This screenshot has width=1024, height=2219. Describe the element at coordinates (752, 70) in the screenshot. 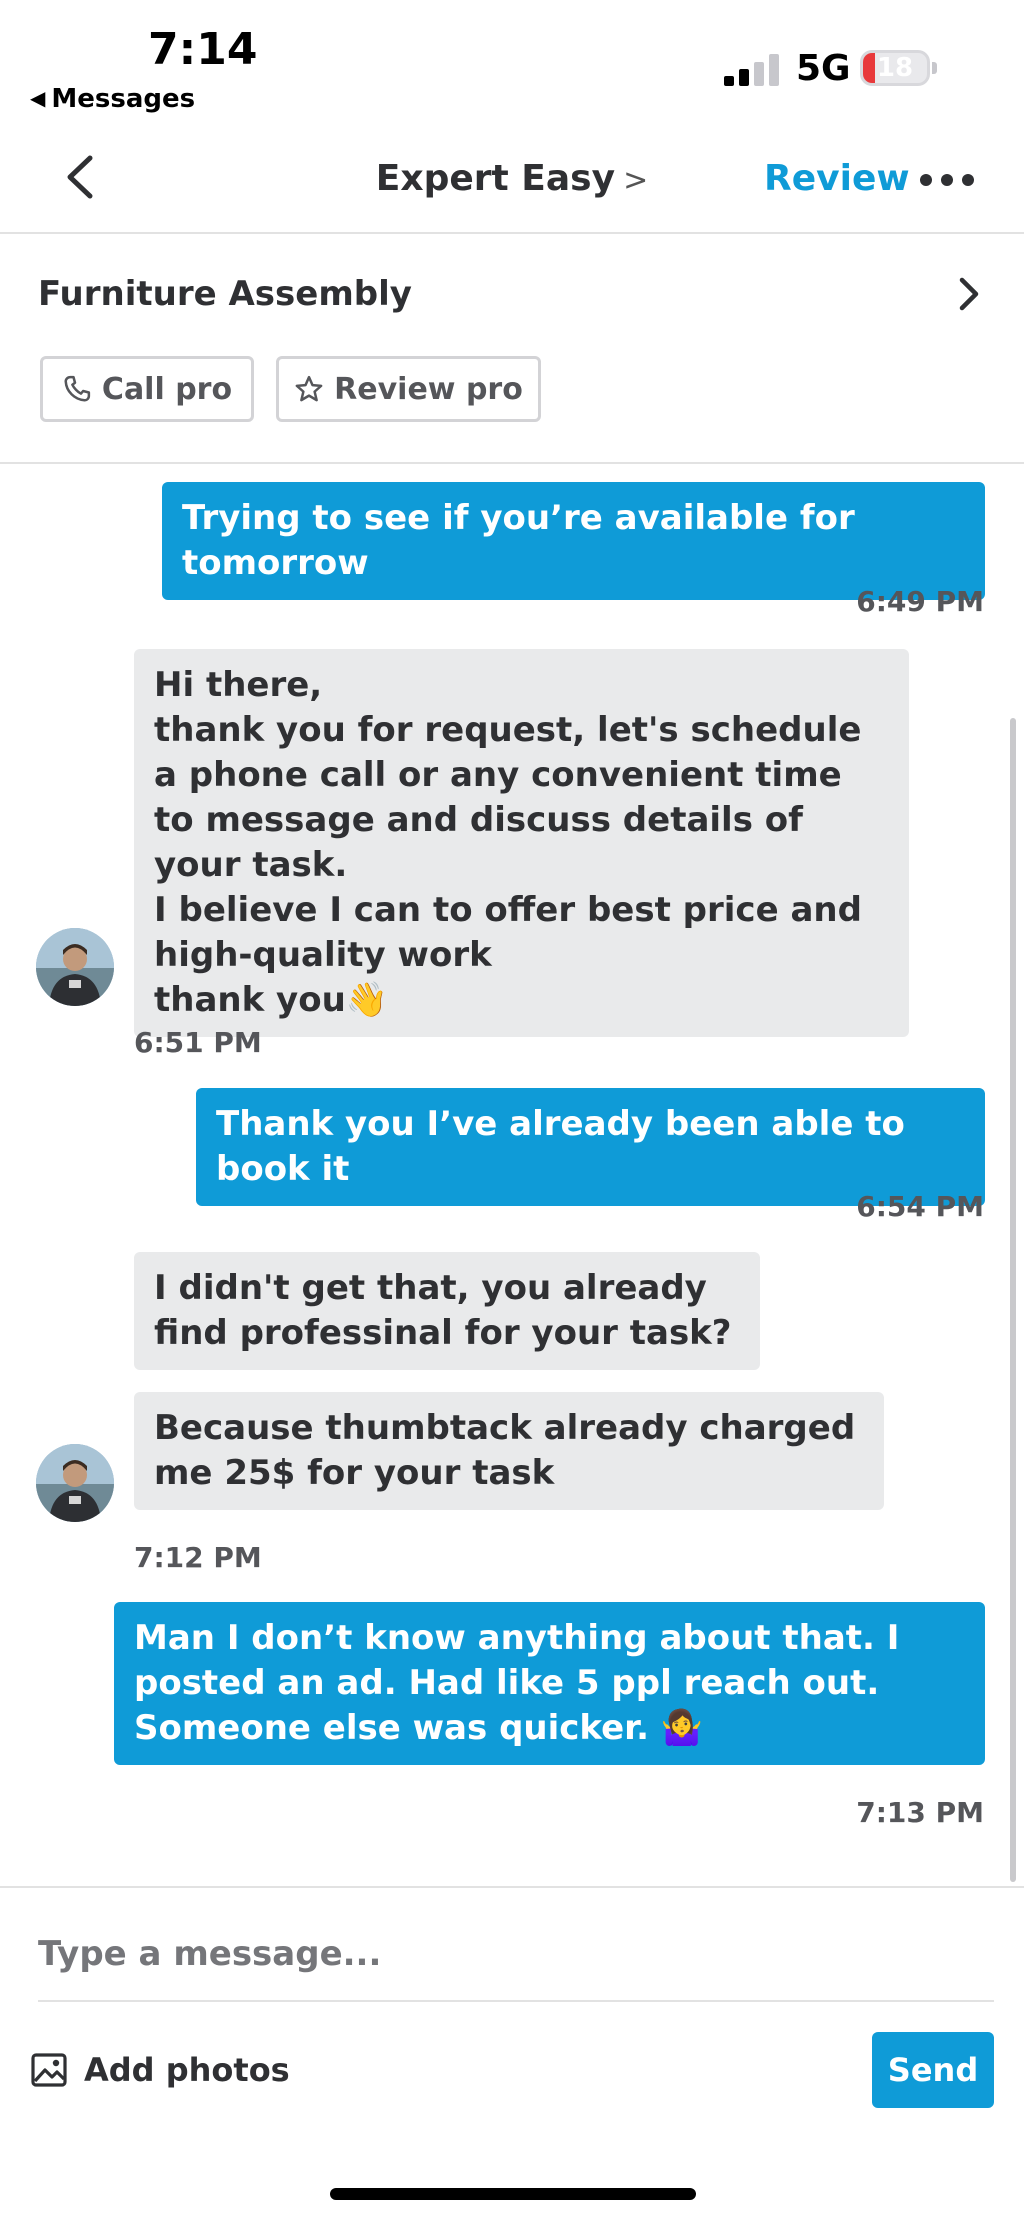

I see `cellular-signal-icon` at that location.